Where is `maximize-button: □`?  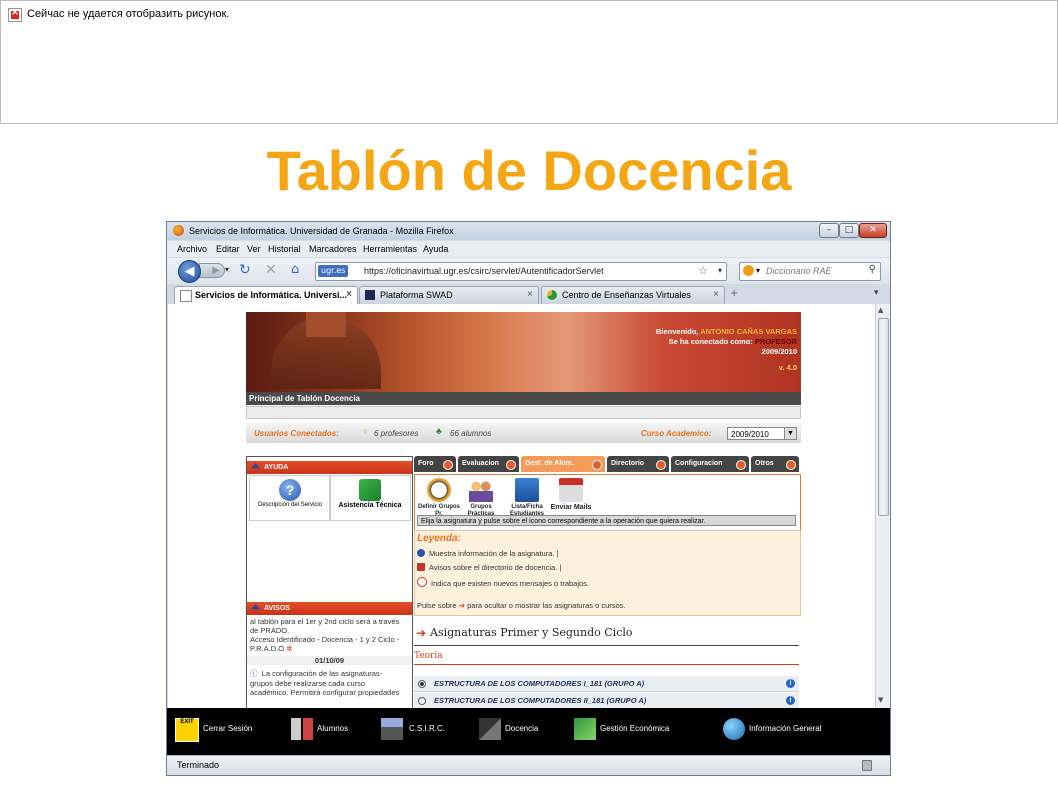
maximize-button: □ is located at coordinates (849, 230).